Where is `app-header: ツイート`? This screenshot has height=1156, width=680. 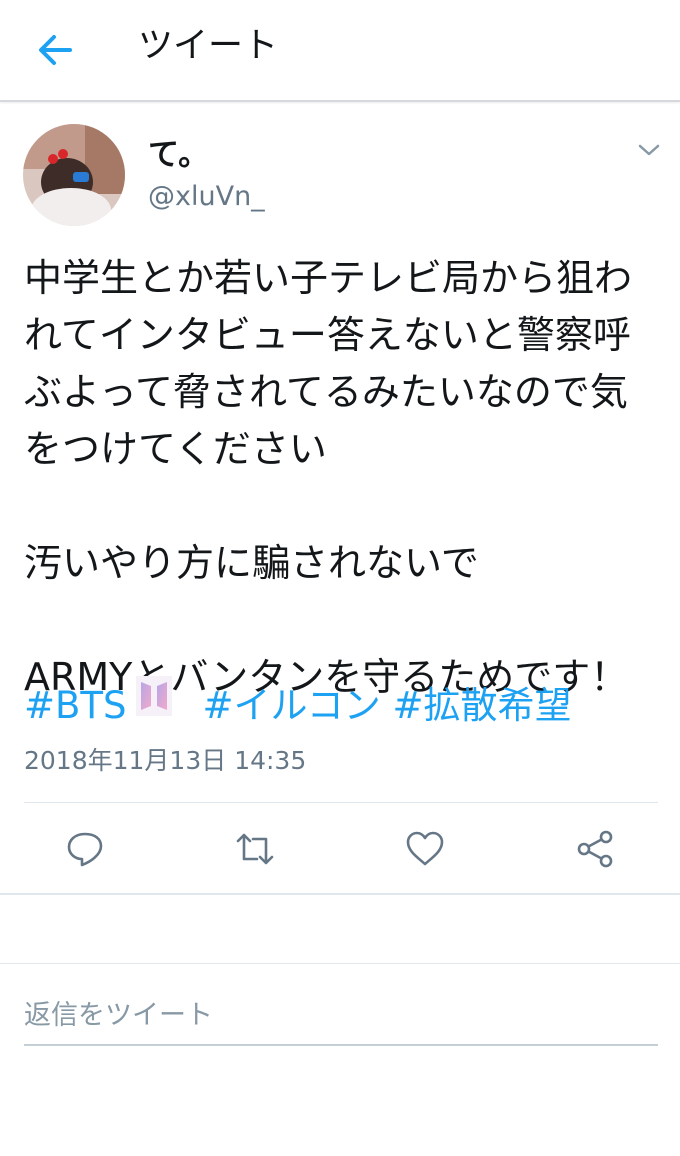
app-header: ツイート is located at coordinates (340, 51).